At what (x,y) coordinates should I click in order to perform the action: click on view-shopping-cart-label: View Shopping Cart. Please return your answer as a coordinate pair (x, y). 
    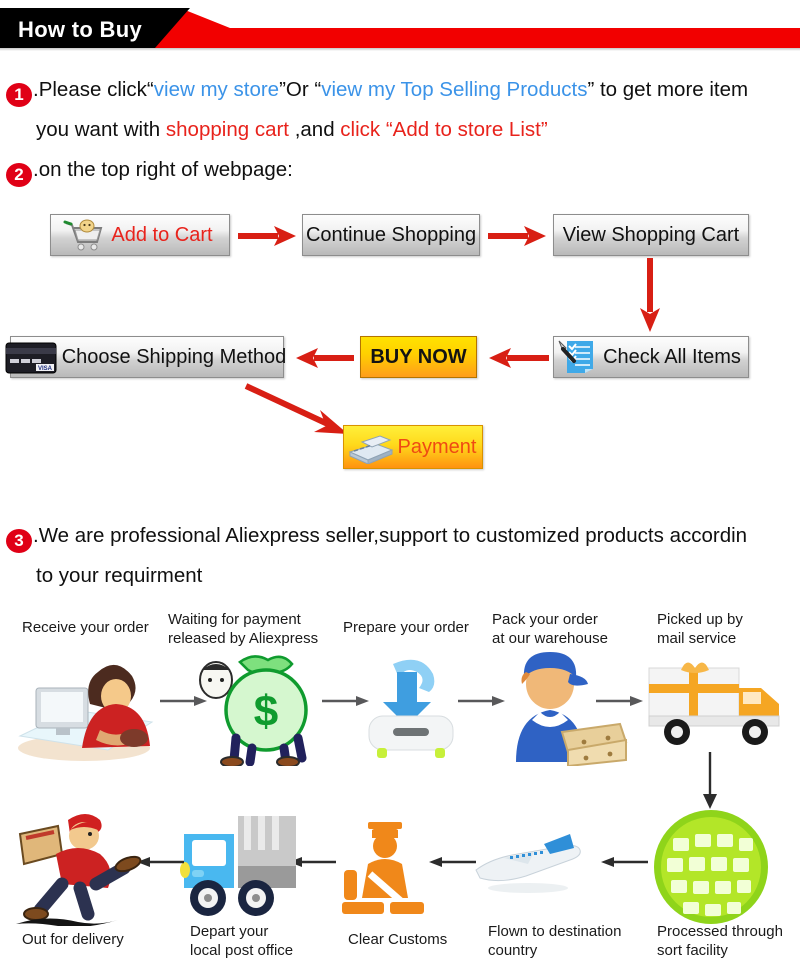
    Looking at the image, I should click on (651, 234).